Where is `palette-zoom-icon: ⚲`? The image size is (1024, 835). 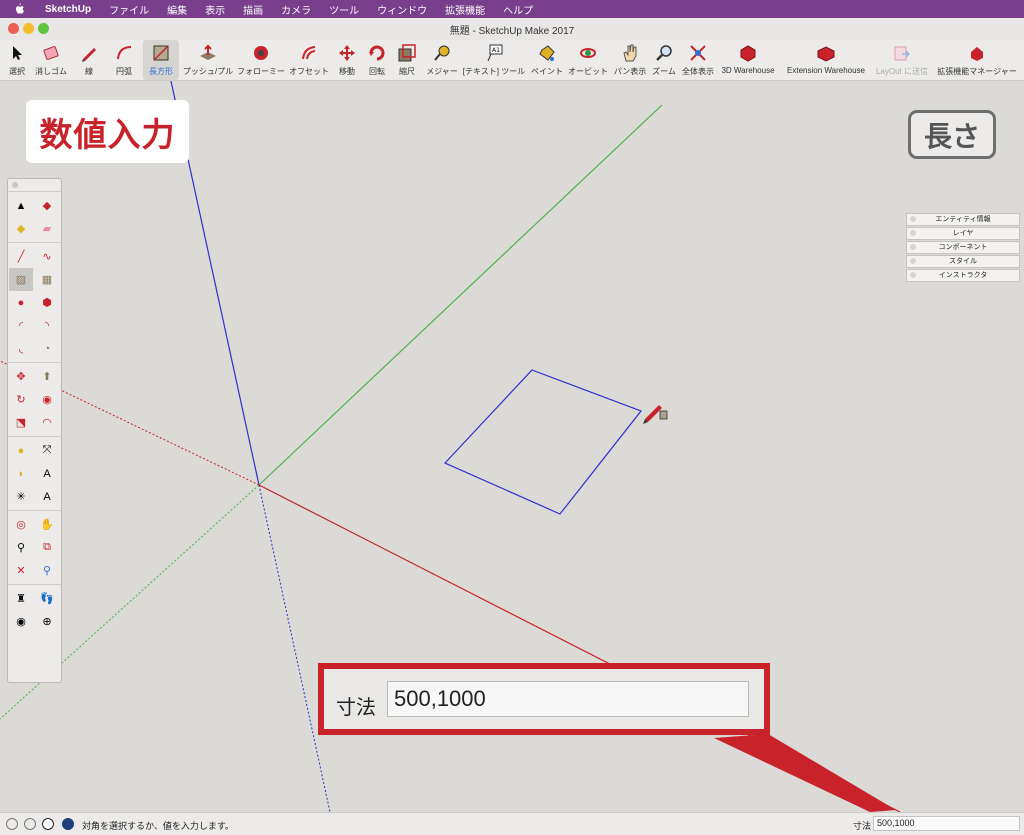 palette-zoom-icon: ⚲ is located at coordinates (21, 547).